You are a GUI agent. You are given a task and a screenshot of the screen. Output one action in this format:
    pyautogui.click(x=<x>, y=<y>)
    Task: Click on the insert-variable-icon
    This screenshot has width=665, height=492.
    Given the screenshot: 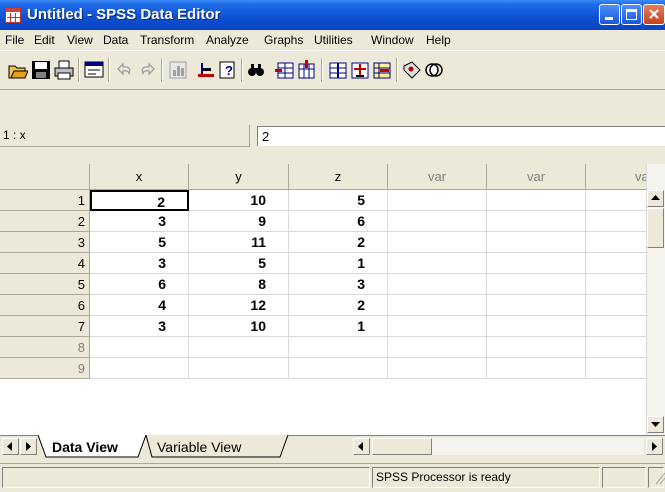 What is the action you would take?
    pyautogui.click(x=307, y=70)
    